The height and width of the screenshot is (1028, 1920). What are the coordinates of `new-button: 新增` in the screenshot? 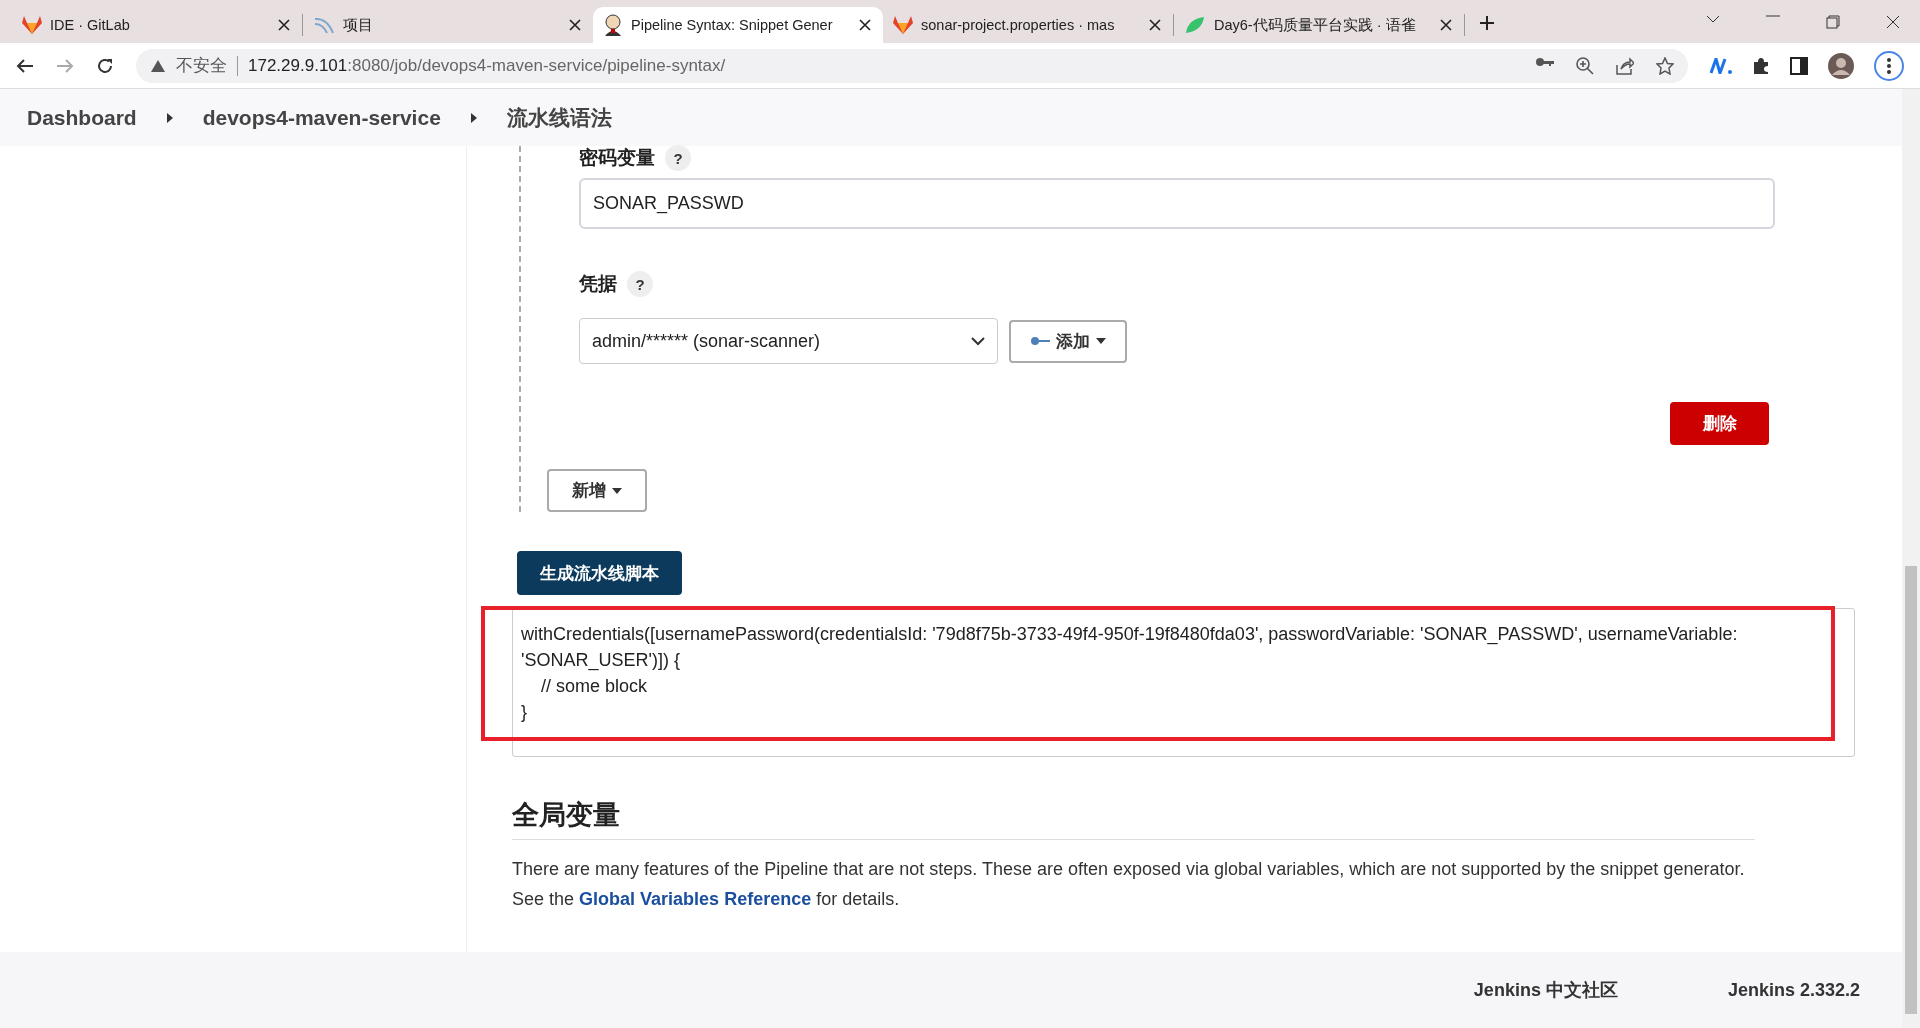 It's located at (597, 490).